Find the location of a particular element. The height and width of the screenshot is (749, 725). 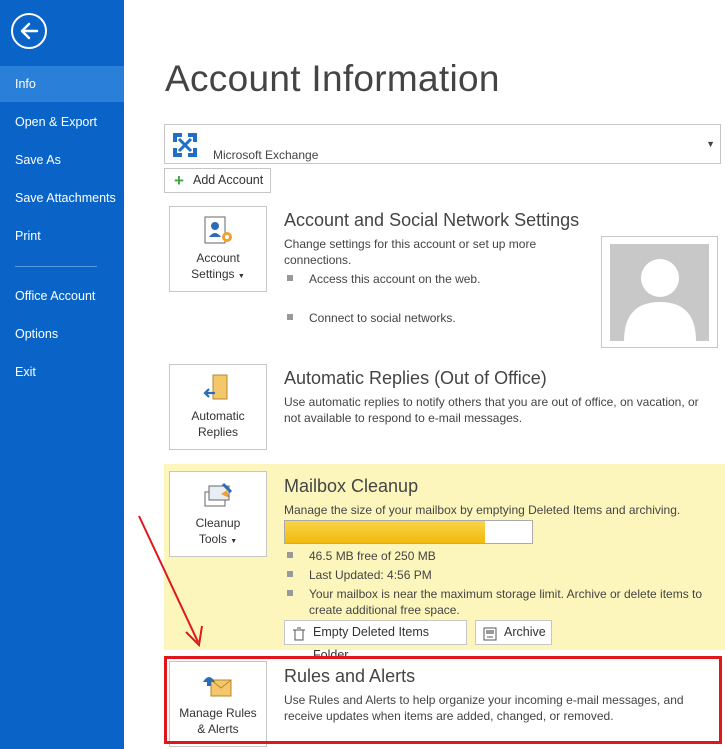

add-account-label: Add Account is located at coordinates (228, 180).